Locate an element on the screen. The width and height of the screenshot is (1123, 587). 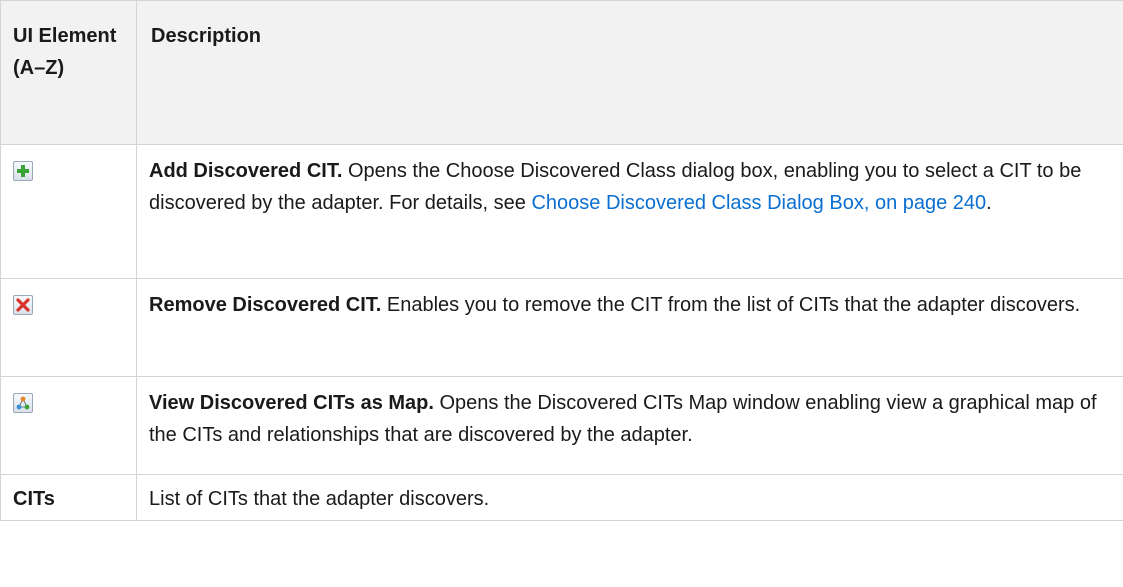
element-name: View Discovered CITs as Map. is located at coordinates (291, 403).